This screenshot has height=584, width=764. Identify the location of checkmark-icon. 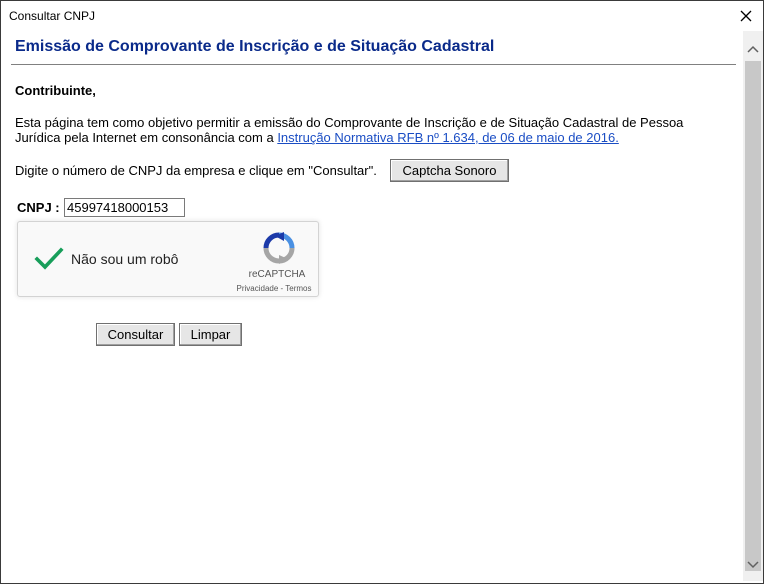
(49, 258).